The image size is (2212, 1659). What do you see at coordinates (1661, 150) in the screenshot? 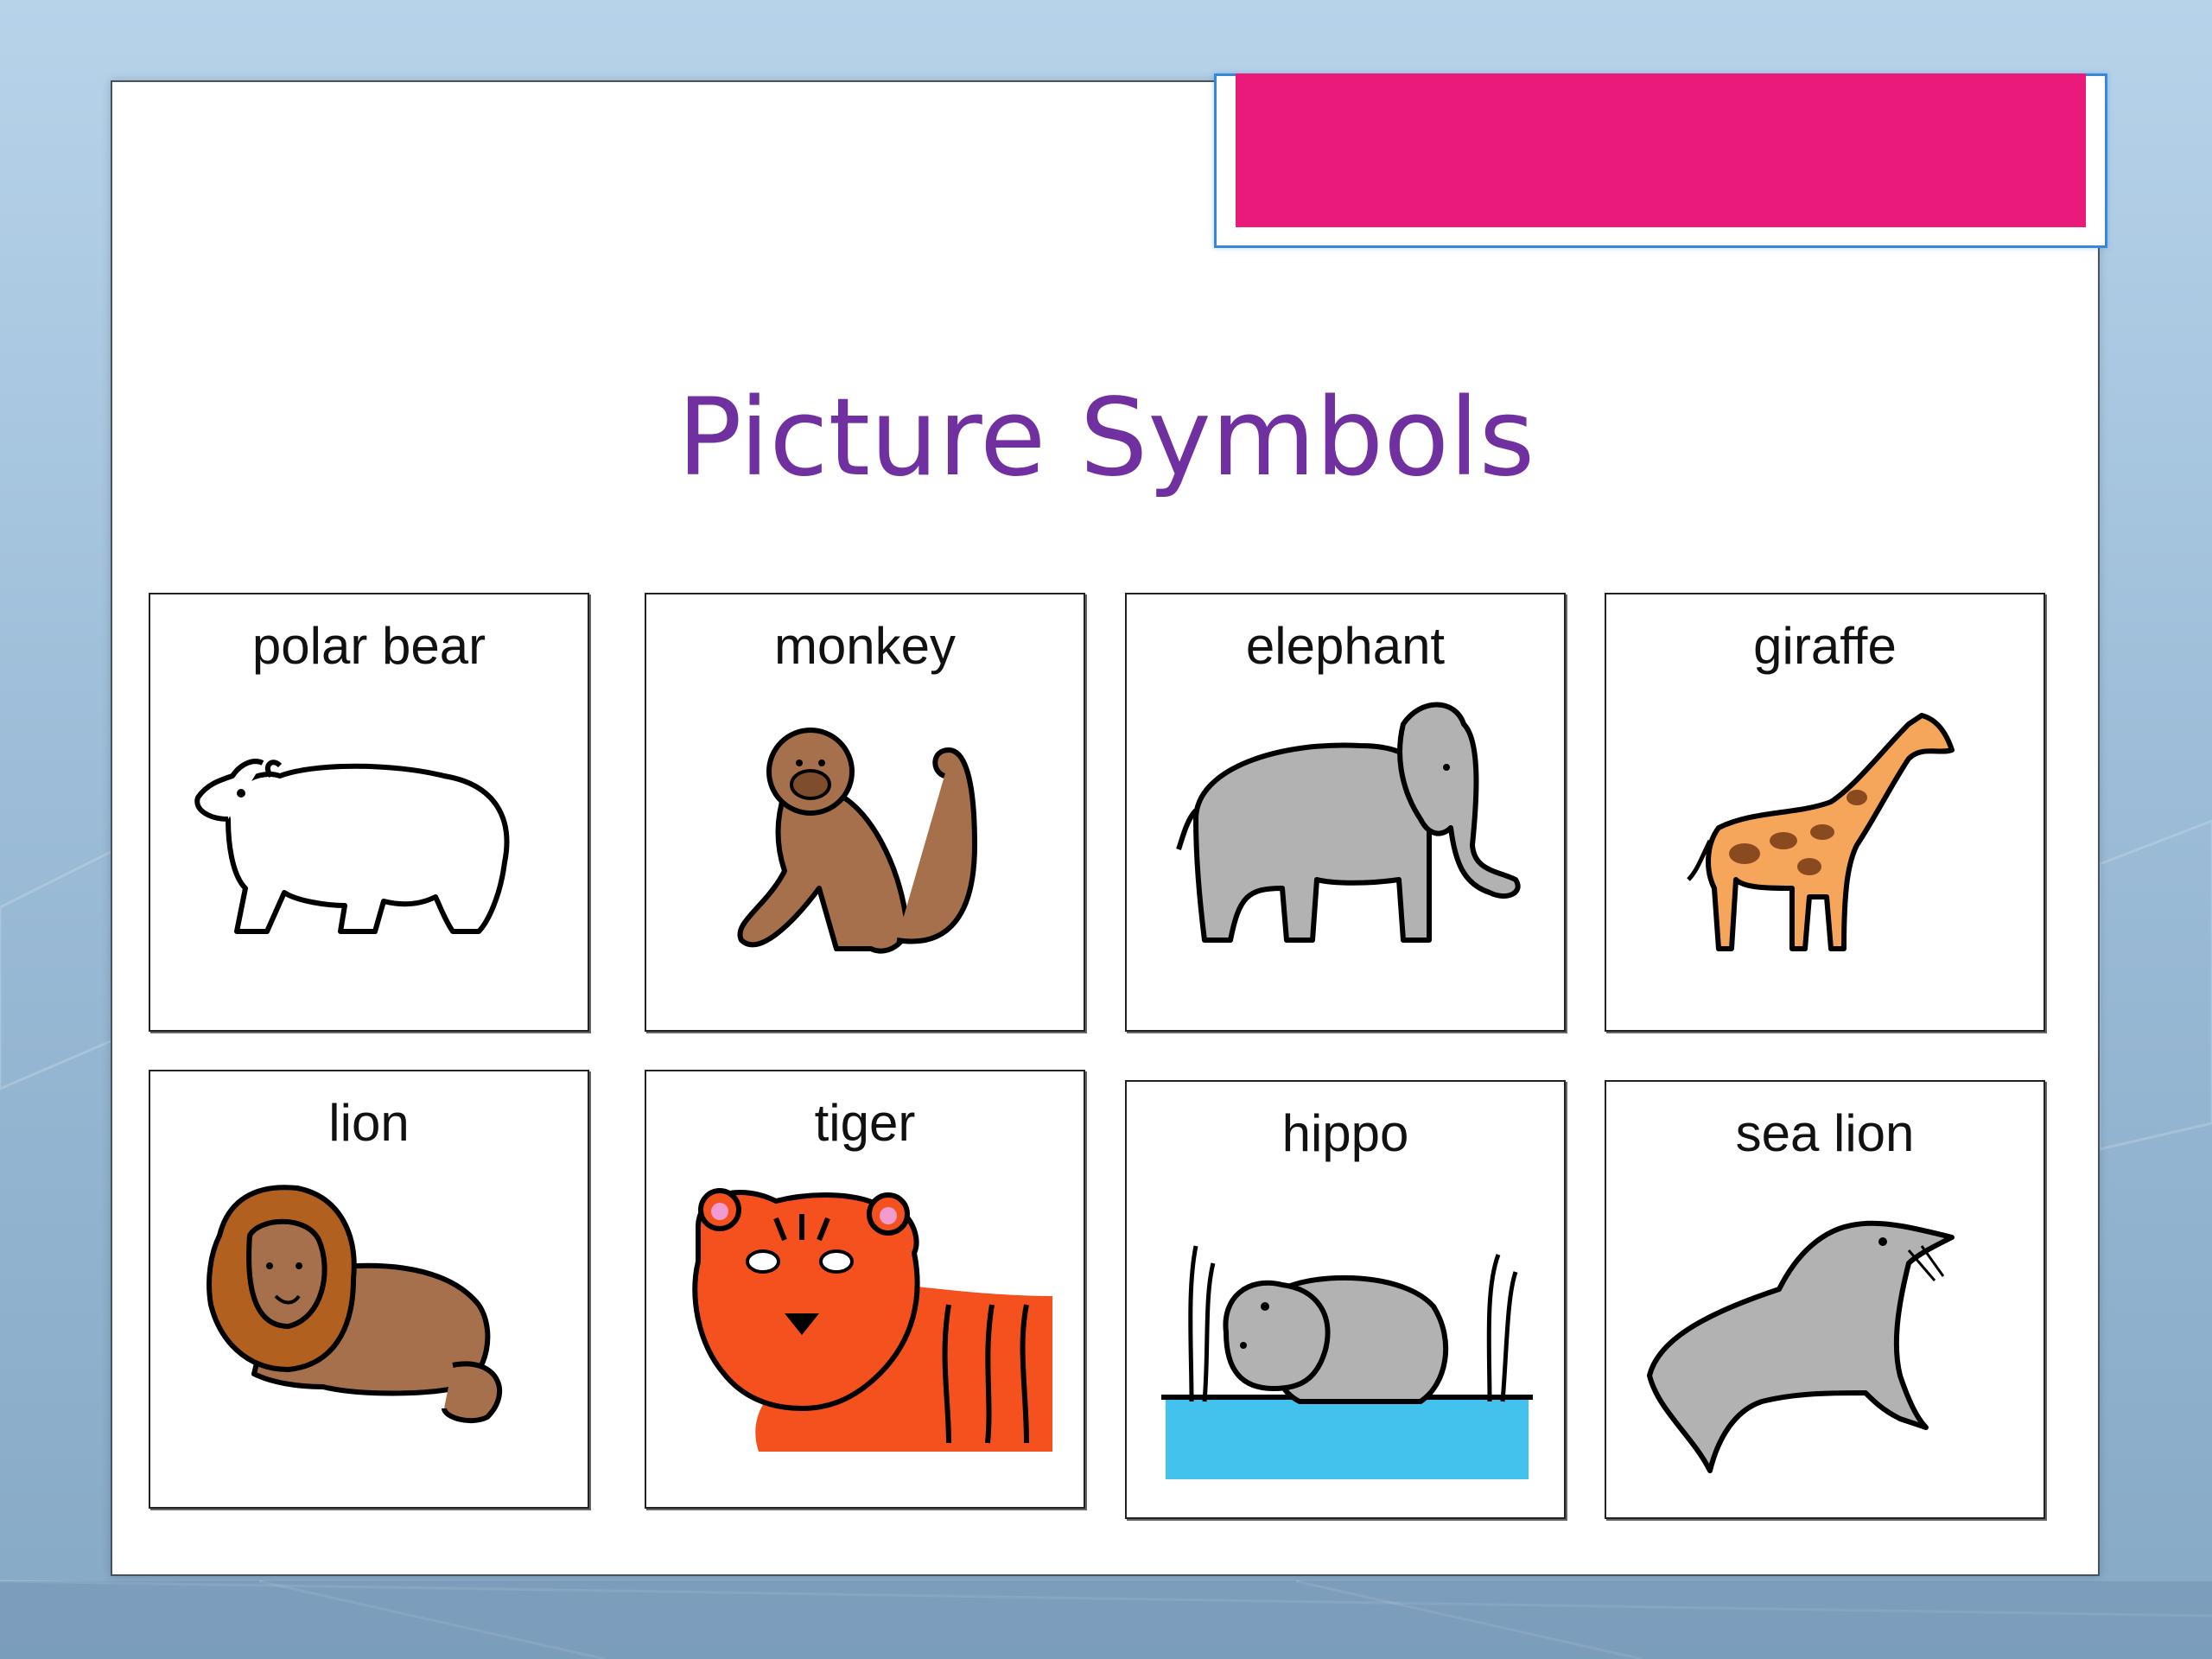
I see `accent-bar` at bounding box center [1661, 150].